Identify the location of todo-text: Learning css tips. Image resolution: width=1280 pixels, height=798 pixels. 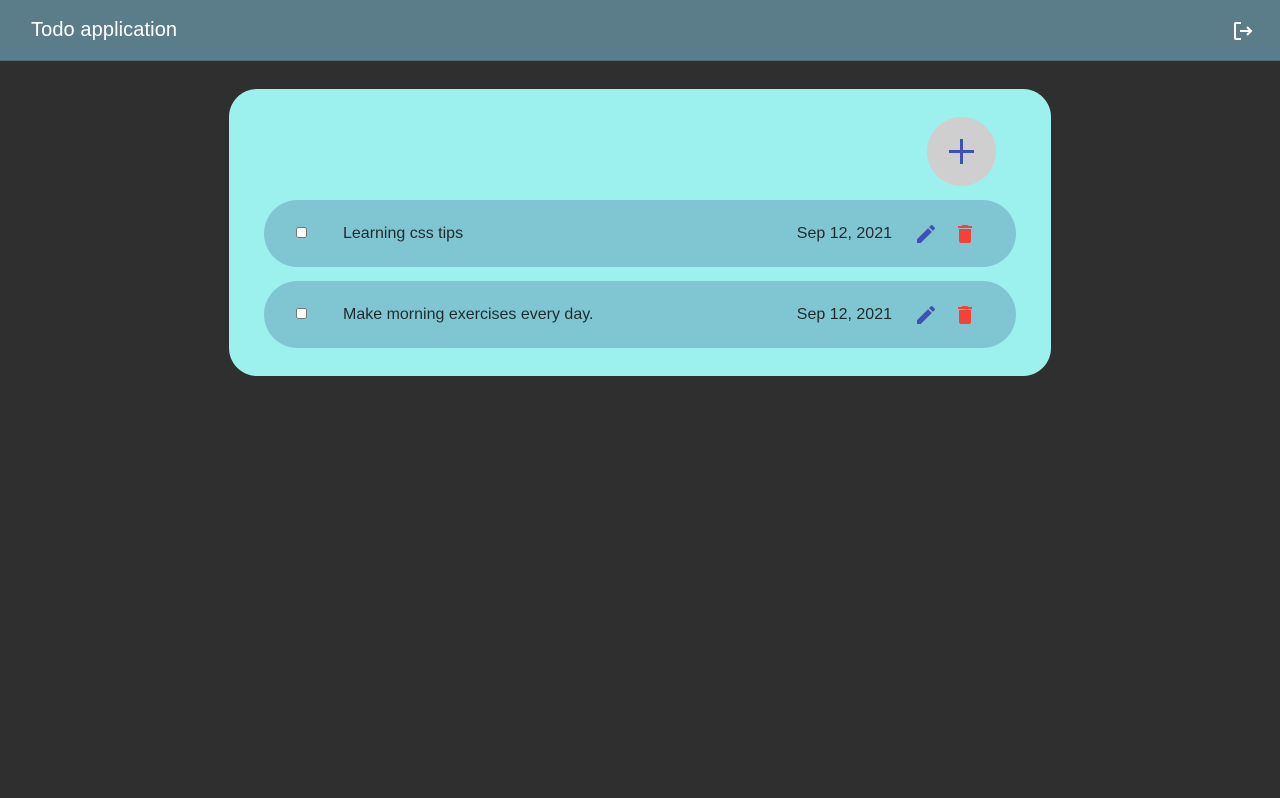
(403, 233).